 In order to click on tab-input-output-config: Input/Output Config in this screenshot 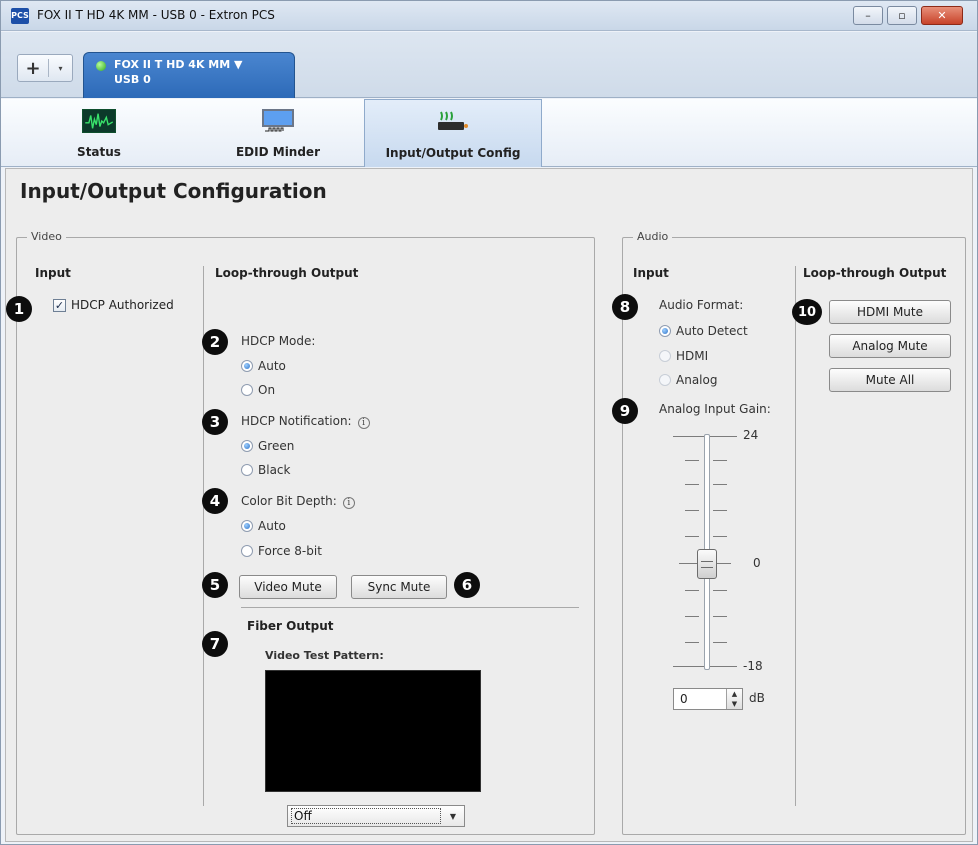, I will do `click(453, 133)`.